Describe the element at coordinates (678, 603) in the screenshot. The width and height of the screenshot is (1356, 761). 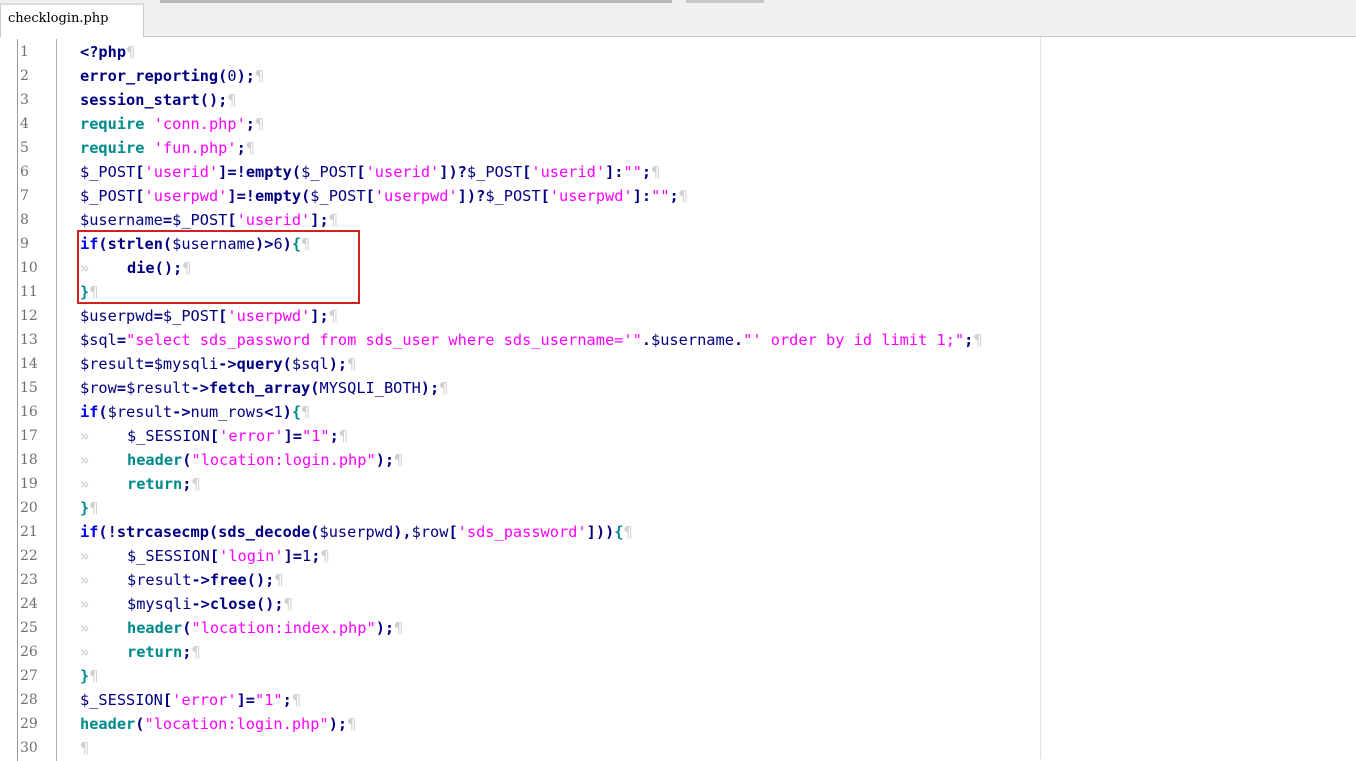
I see `code-line: 24 » $mysqli->close();¶` at that location.